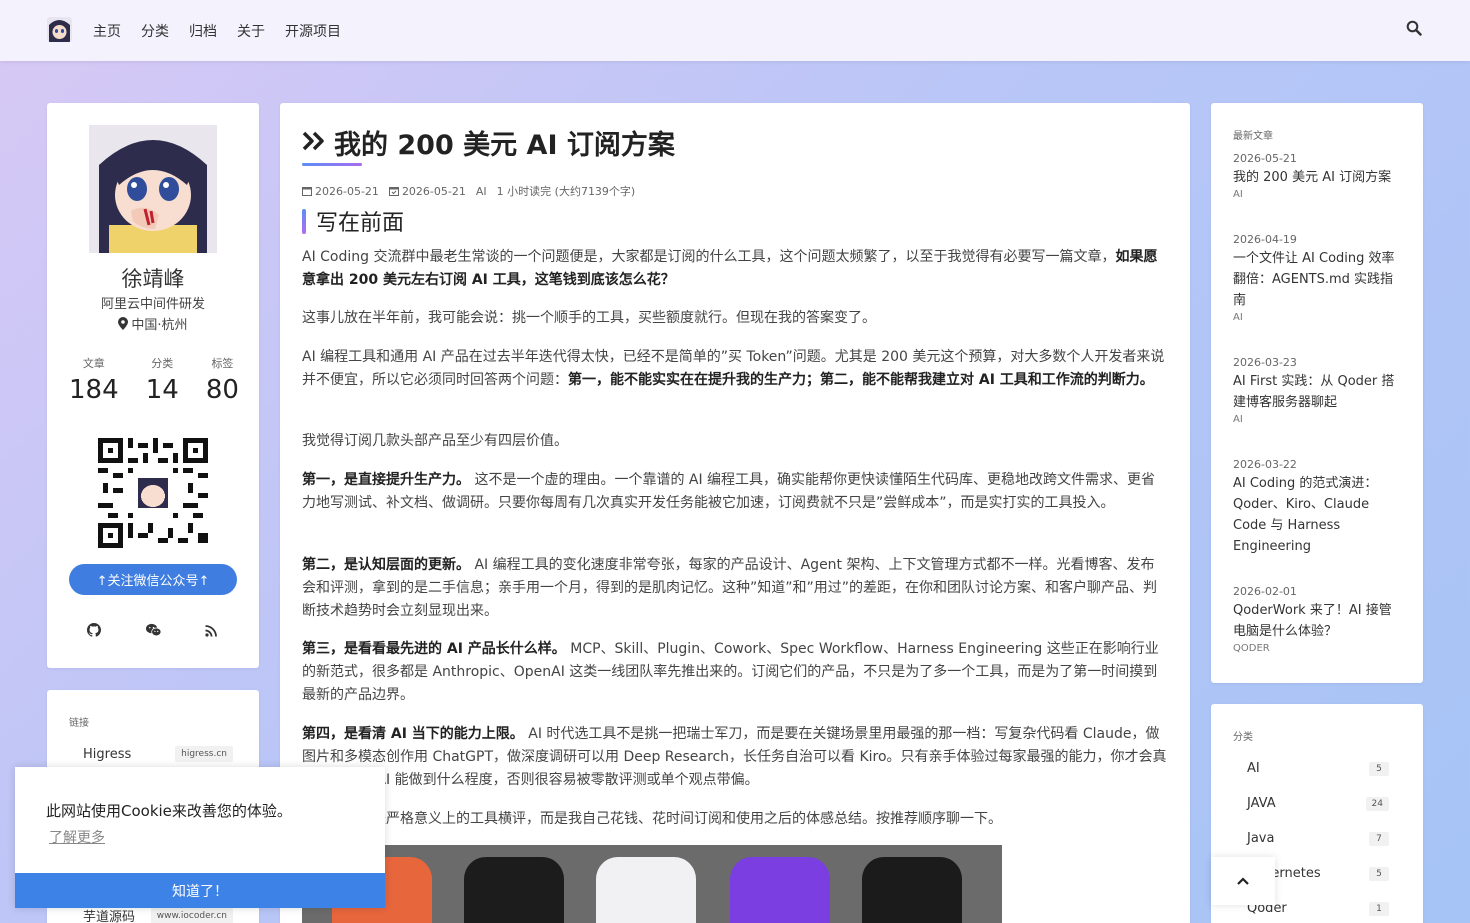  I want to click on follow-wechat-button: ↑关注微信公众号↑, so click(153, 579).